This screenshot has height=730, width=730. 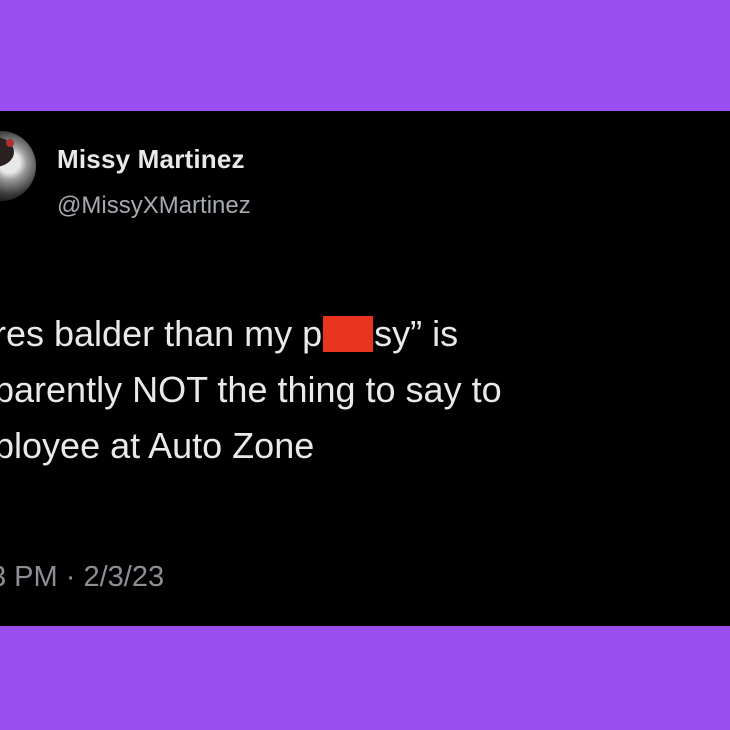 I want to click on author-name: Missy Martinez, so click(x=151, y=159).